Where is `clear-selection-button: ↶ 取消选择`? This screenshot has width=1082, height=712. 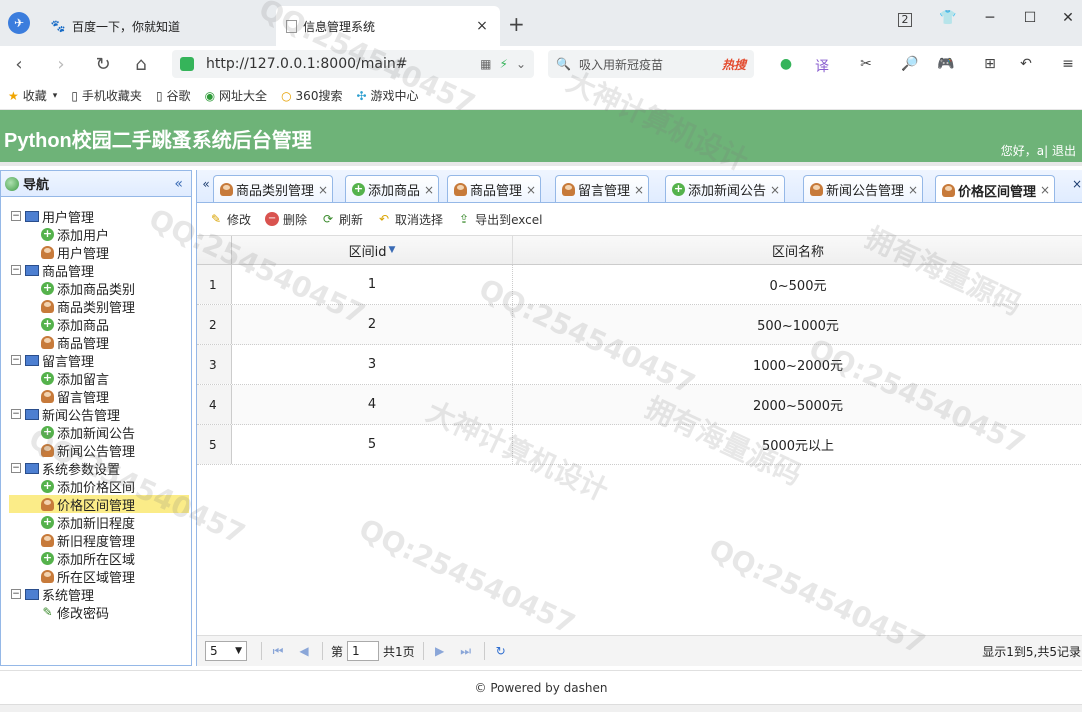 clear-selection-button: ↶ 取消选择 is located at coordinates (410, 219).